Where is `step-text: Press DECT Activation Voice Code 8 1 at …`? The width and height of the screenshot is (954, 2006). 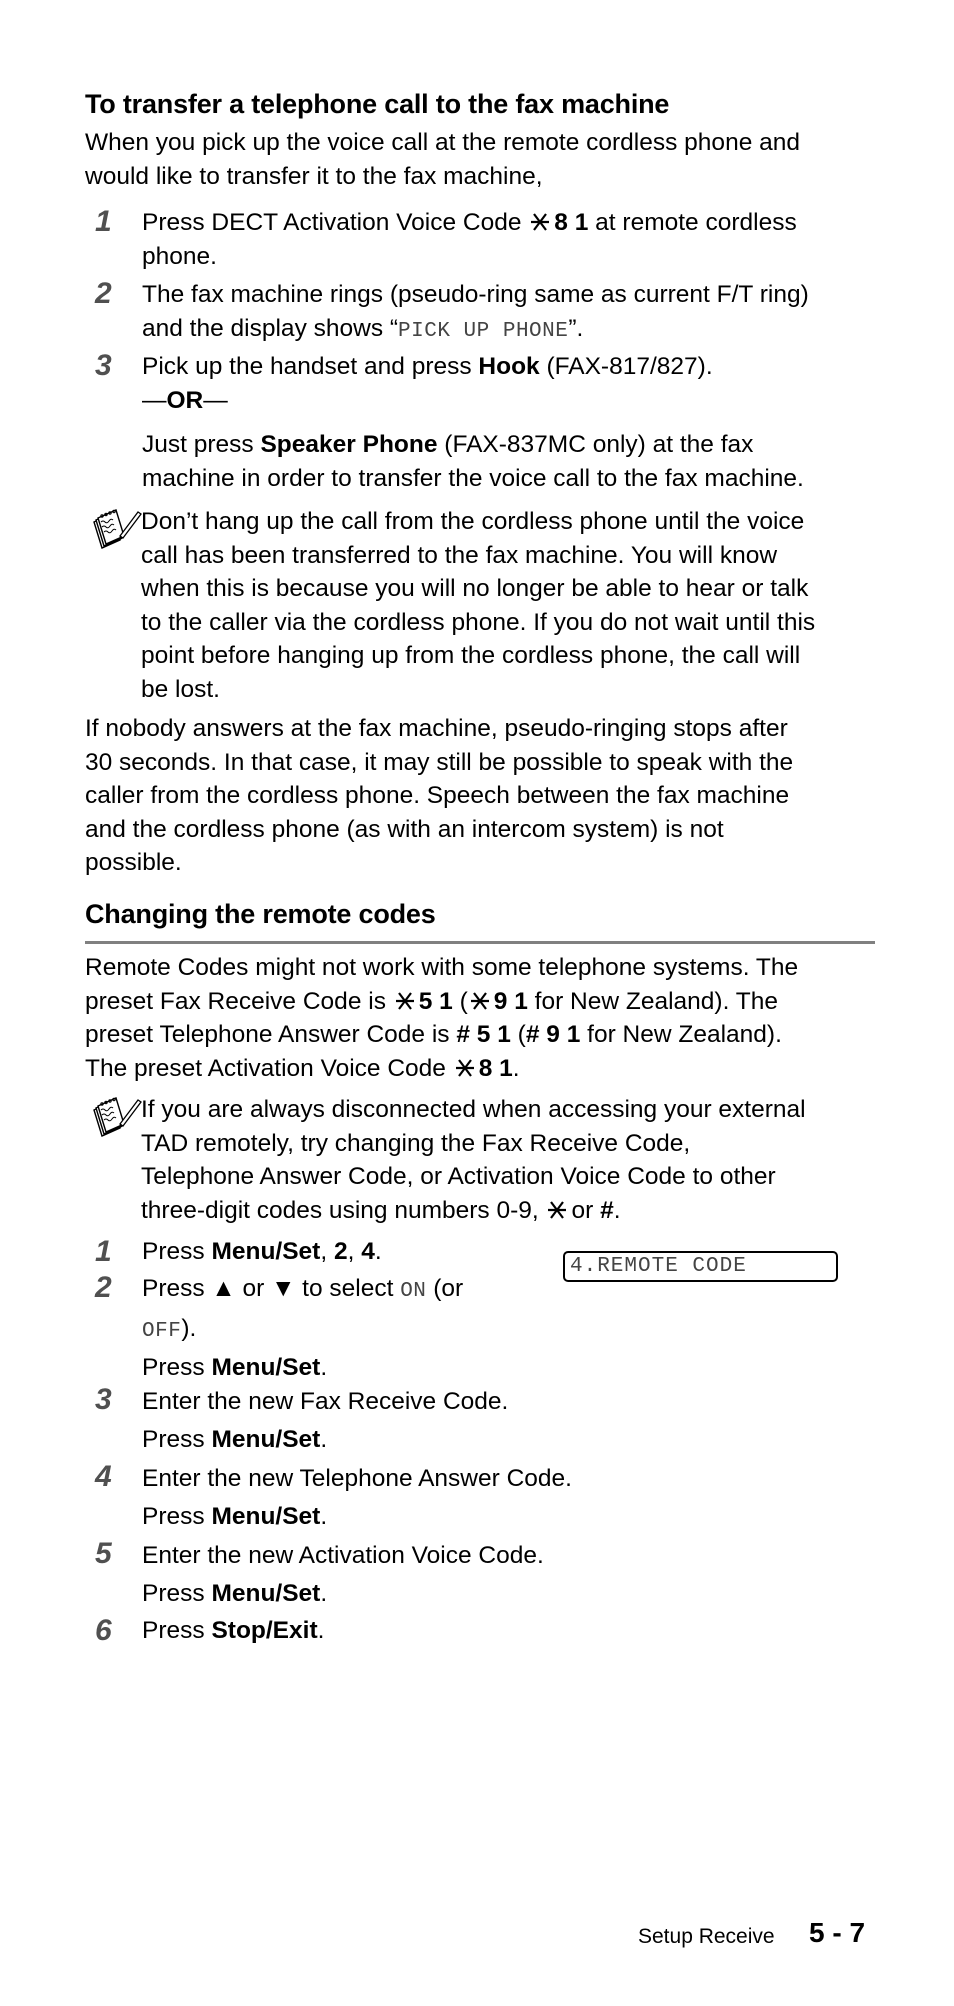 step-text: Press DECT Activation Voice Code 8 1 at … is located at coordinates (512, 239).